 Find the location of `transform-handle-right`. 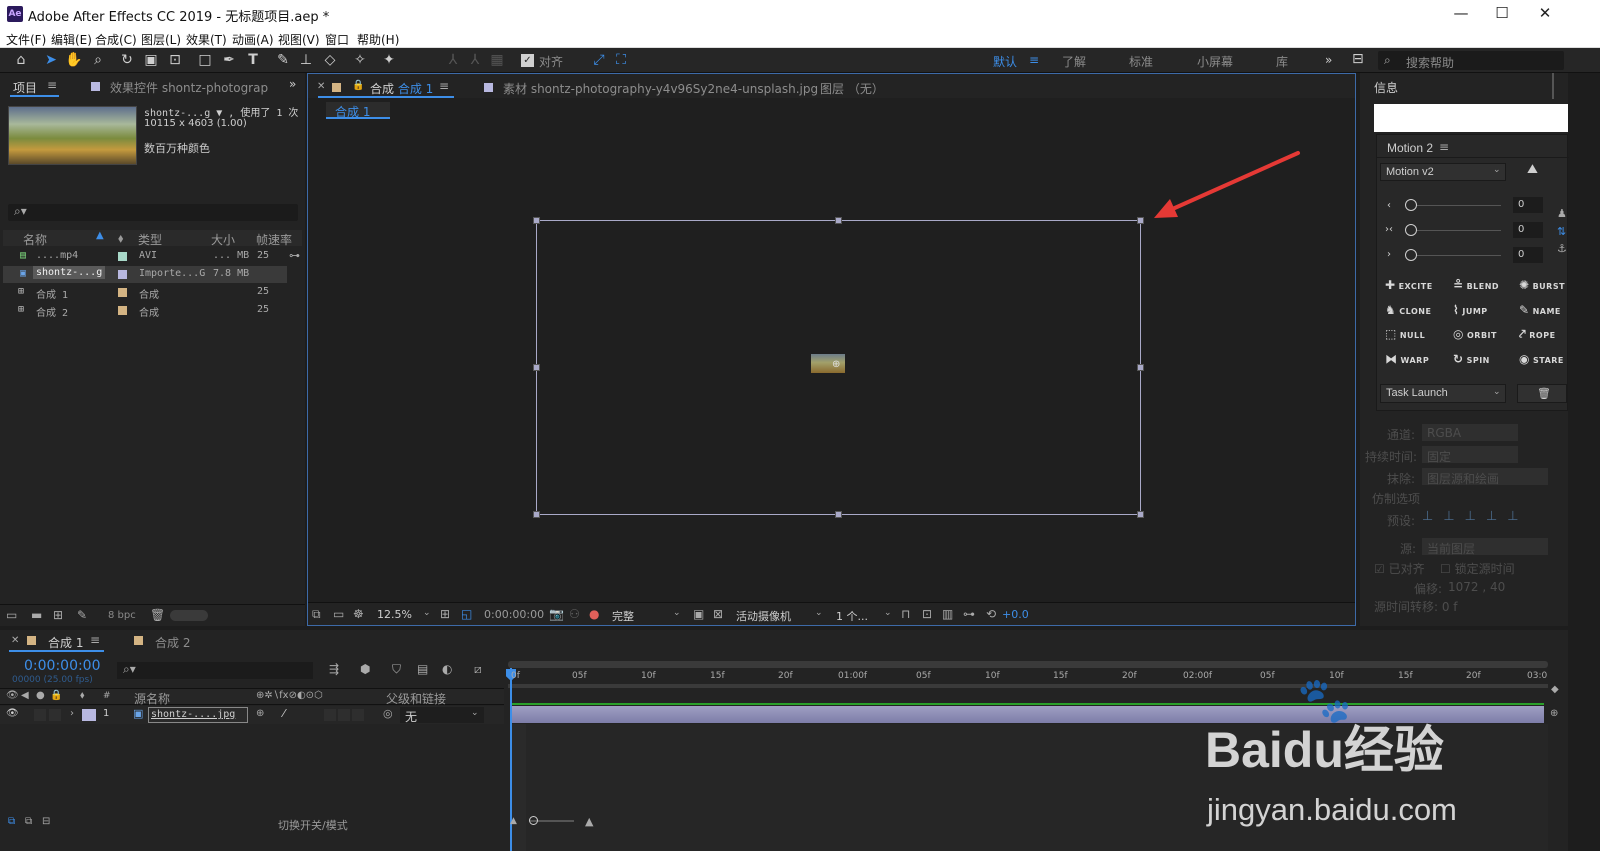

transform-handle-right is located at coordinates (1140, 367).